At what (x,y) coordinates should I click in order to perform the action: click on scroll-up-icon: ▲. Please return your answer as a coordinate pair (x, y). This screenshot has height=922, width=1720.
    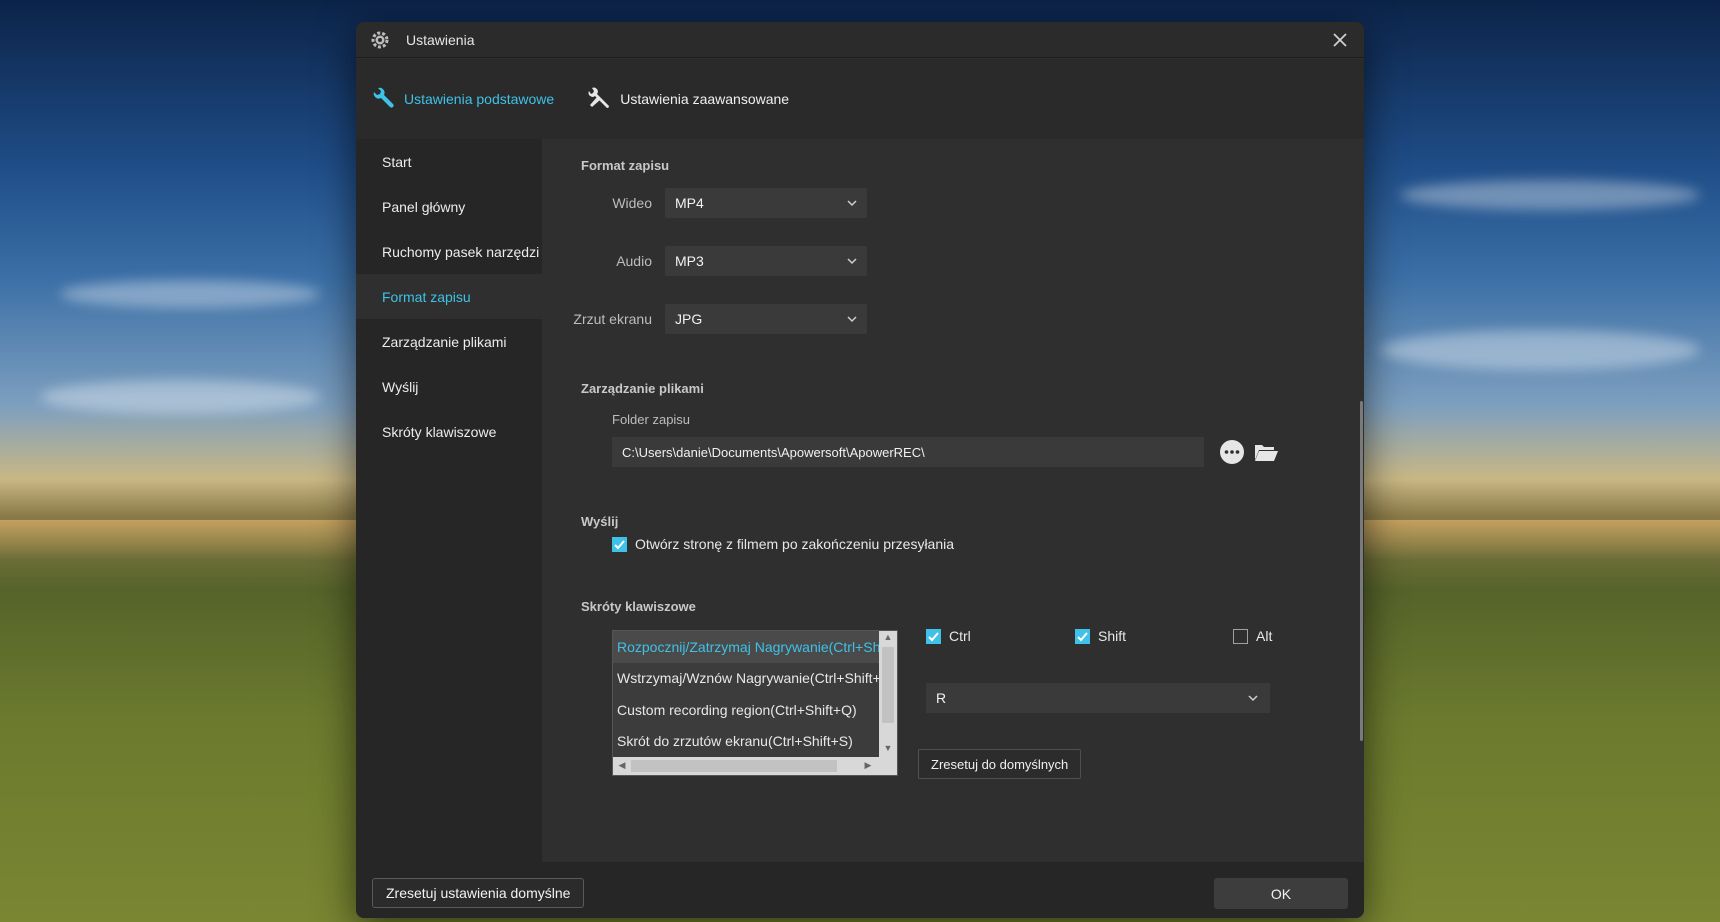
    Looking at the image, I should click on (888, 637).